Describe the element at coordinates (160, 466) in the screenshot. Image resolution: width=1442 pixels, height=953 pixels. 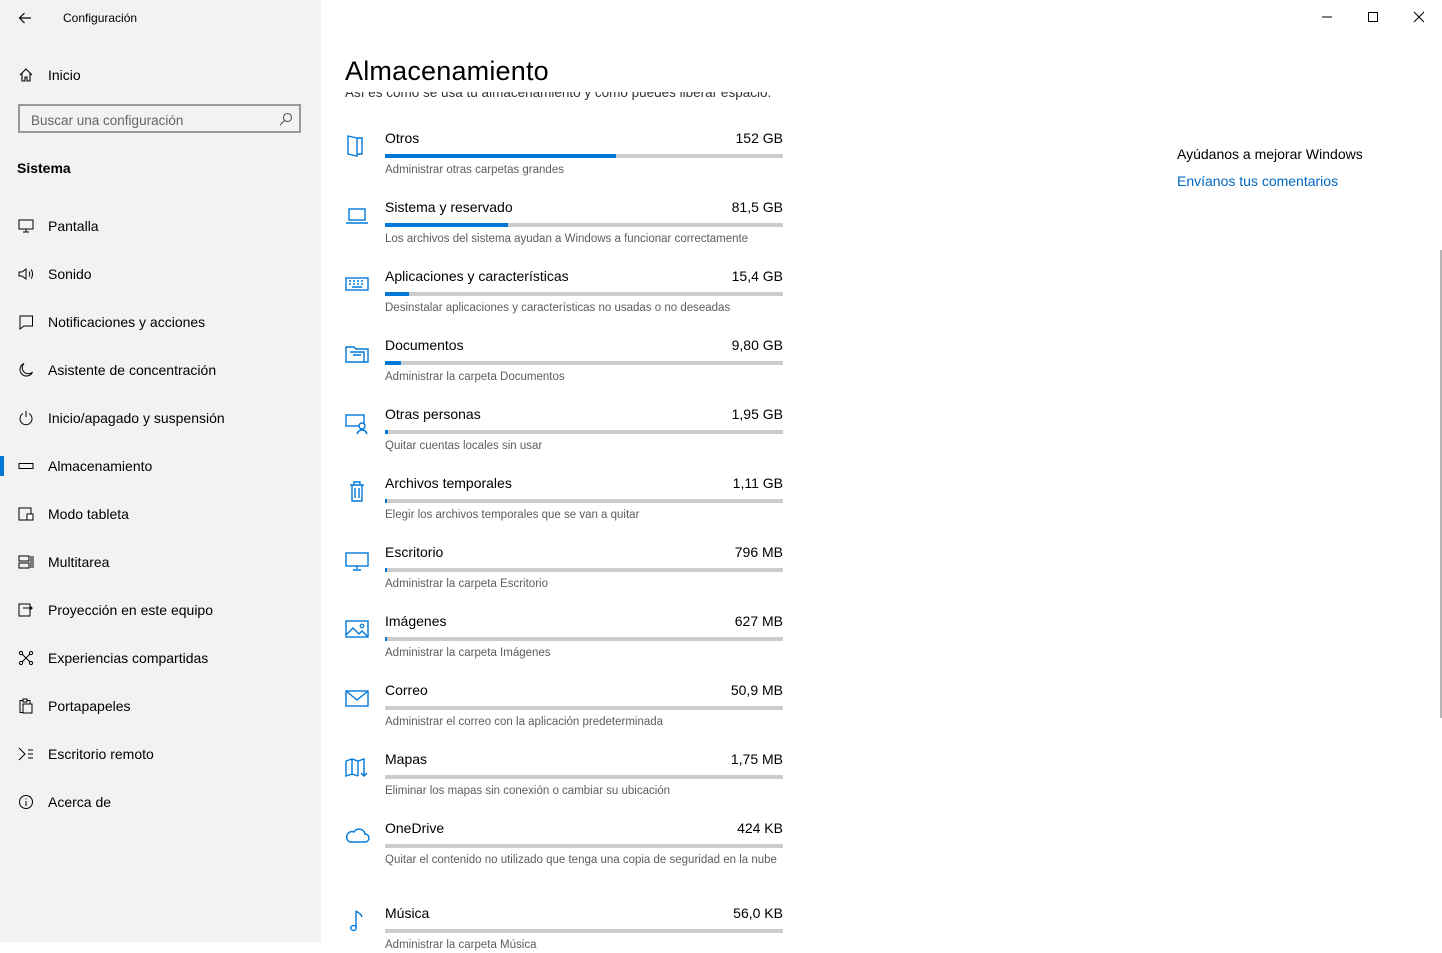
I see `sidebar-item-almacenamiento: Almacenamiento` at that location.